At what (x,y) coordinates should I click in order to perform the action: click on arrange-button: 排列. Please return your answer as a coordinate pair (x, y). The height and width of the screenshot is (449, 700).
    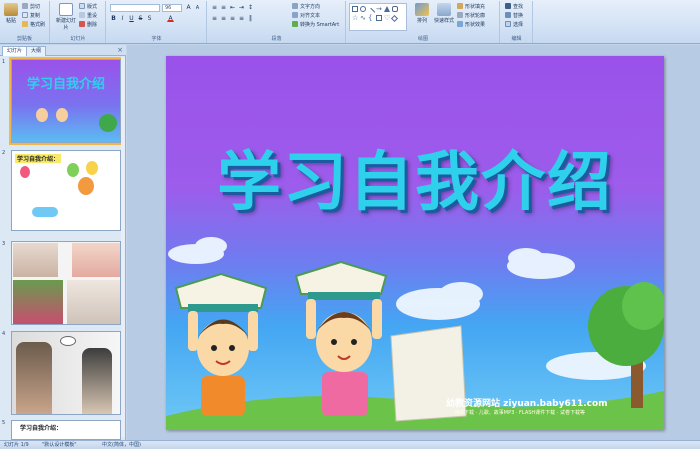
    Looking at the image, I should click on (422, 17).